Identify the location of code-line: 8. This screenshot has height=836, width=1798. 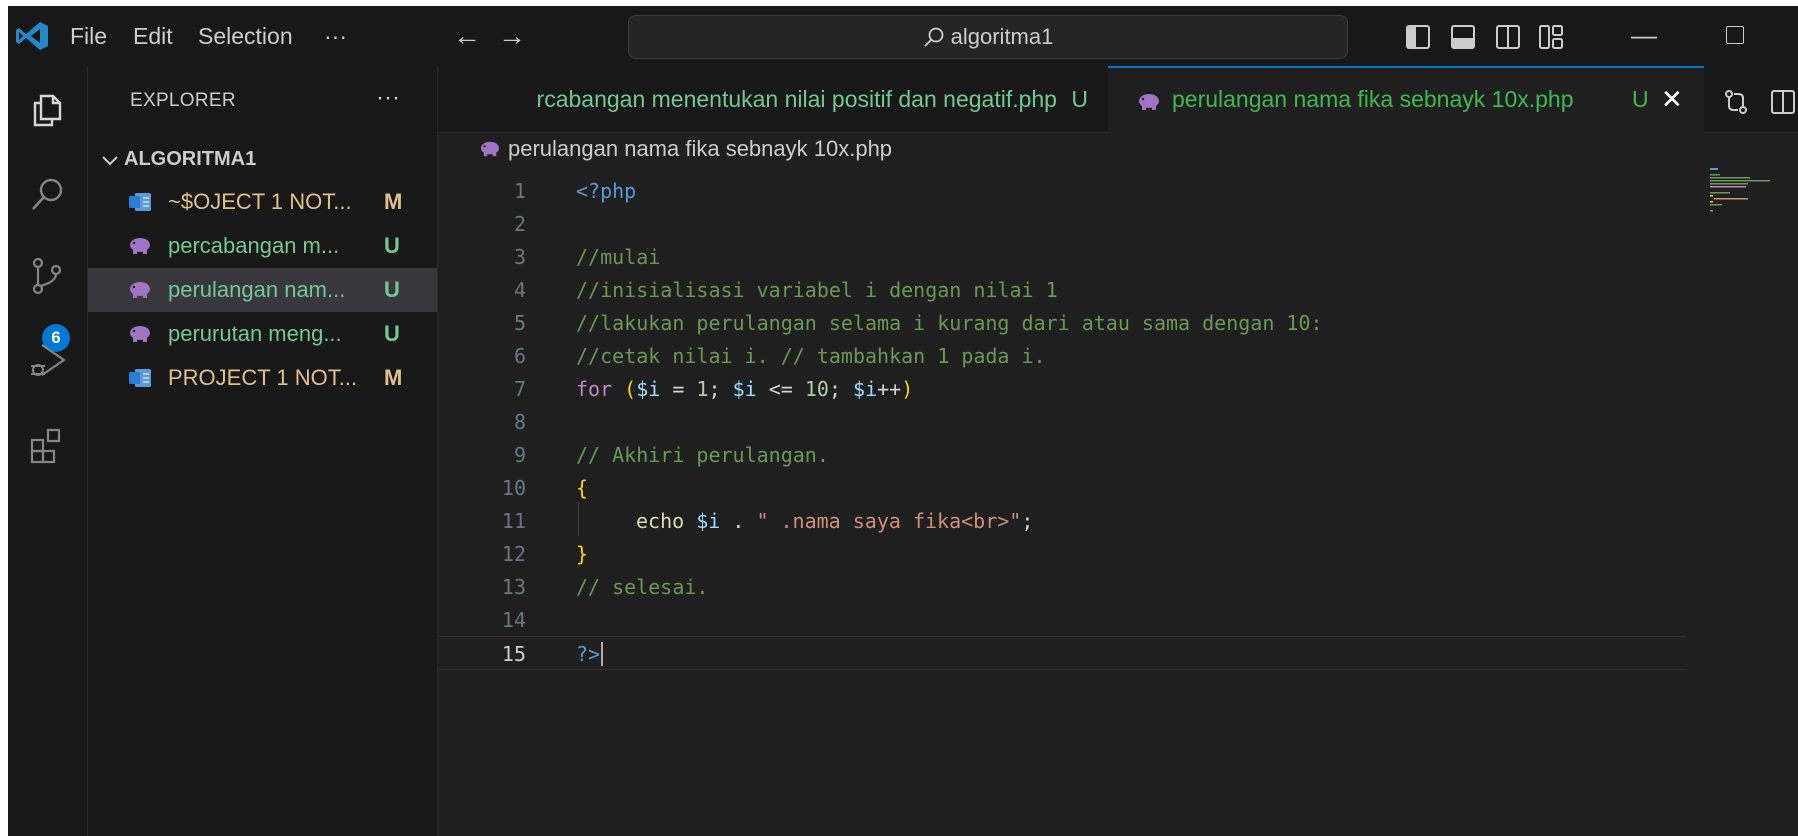
(1068, 422).